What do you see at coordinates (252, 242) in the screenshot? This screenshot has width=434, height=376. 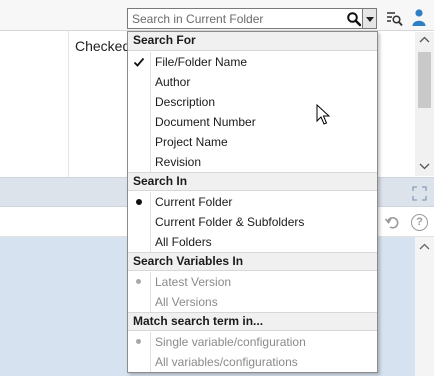 I see `menu-item: All Folders` at bounding box center [252, 242].